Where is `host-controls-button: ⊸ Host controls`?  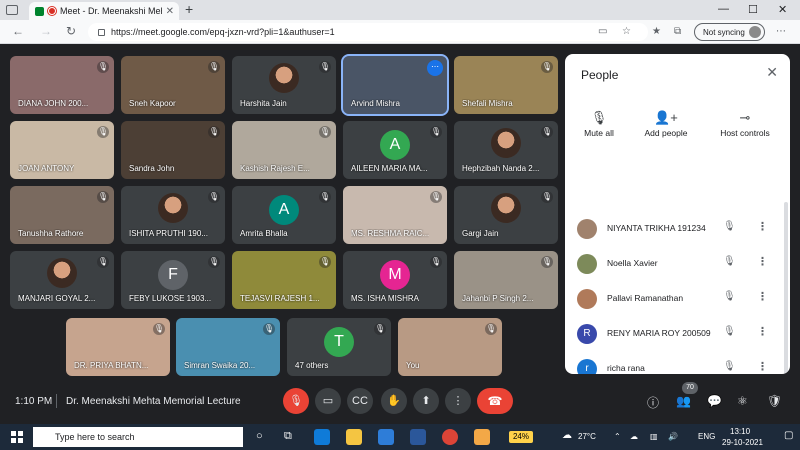
host-controls-button: ⊸ Host controls is located at coordinates (745, 124).